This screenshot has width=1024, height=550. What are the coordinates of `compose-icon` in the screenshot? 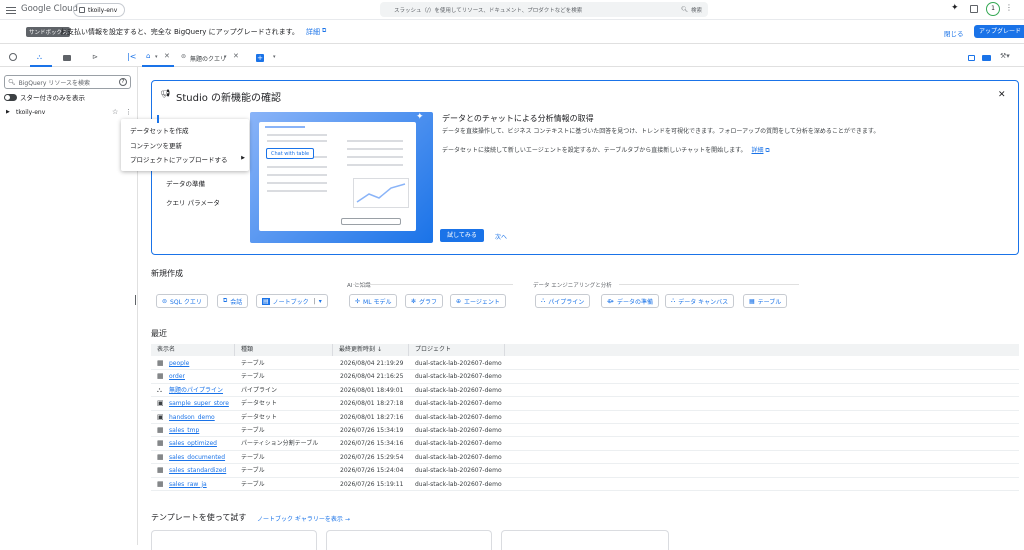 It's located at (971, 58).